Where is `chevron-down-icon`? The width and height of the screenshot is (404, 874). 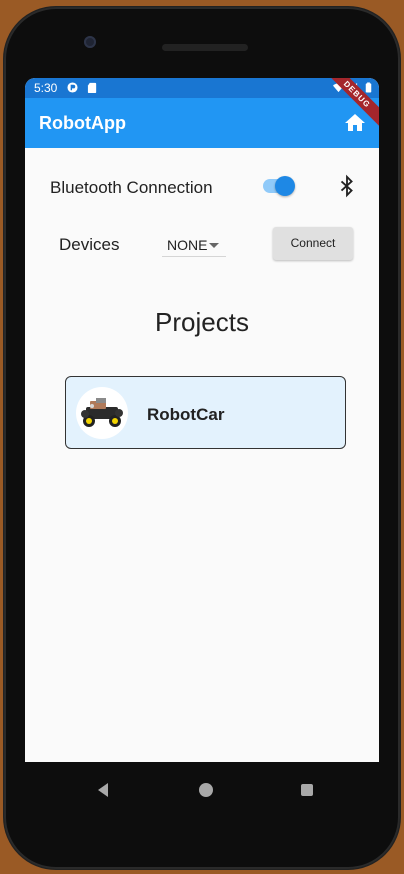
chevron-down-icon is located at coordinates (214, 245).